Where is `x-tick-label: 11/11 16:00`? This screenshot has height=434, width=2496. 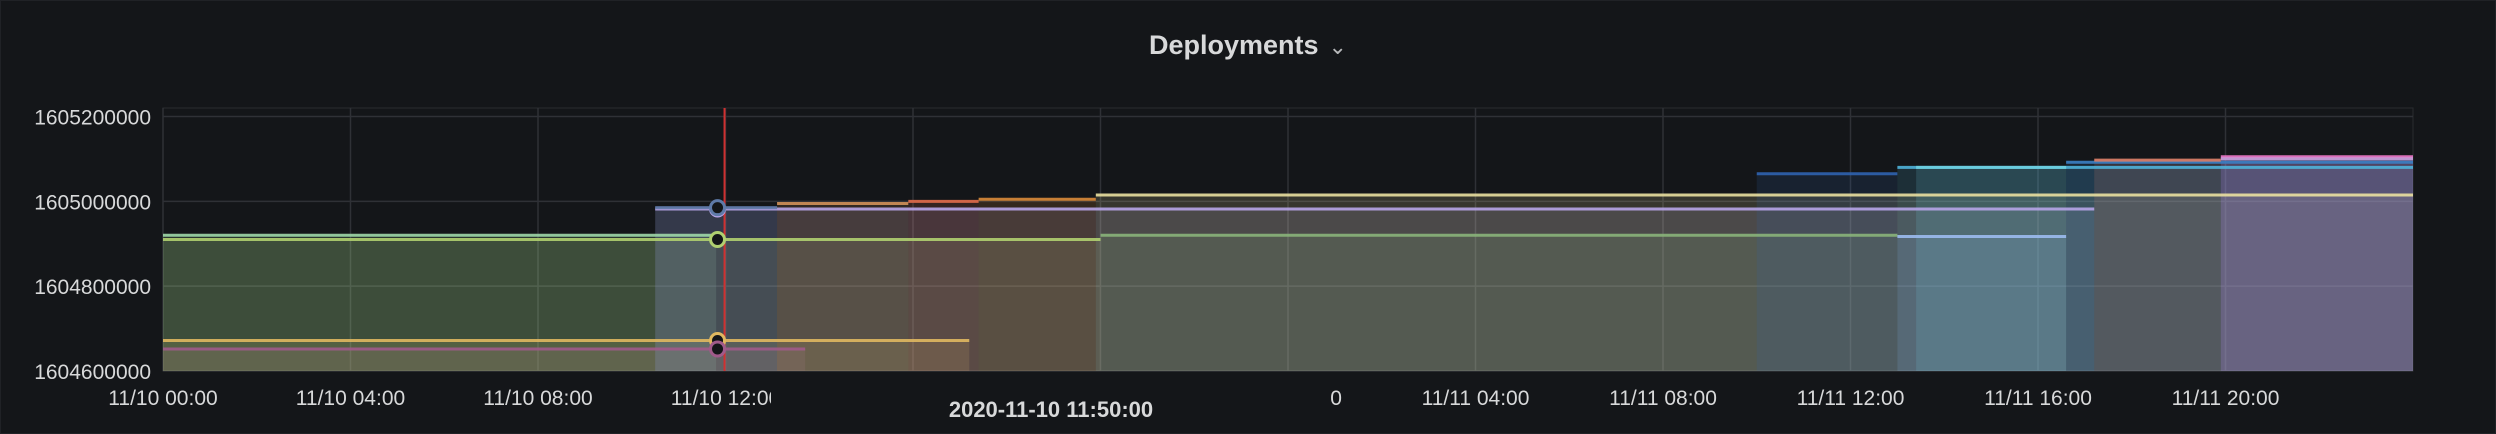
x-tick-label: 11/11 16:00 is located at coordinates (2038, 398).